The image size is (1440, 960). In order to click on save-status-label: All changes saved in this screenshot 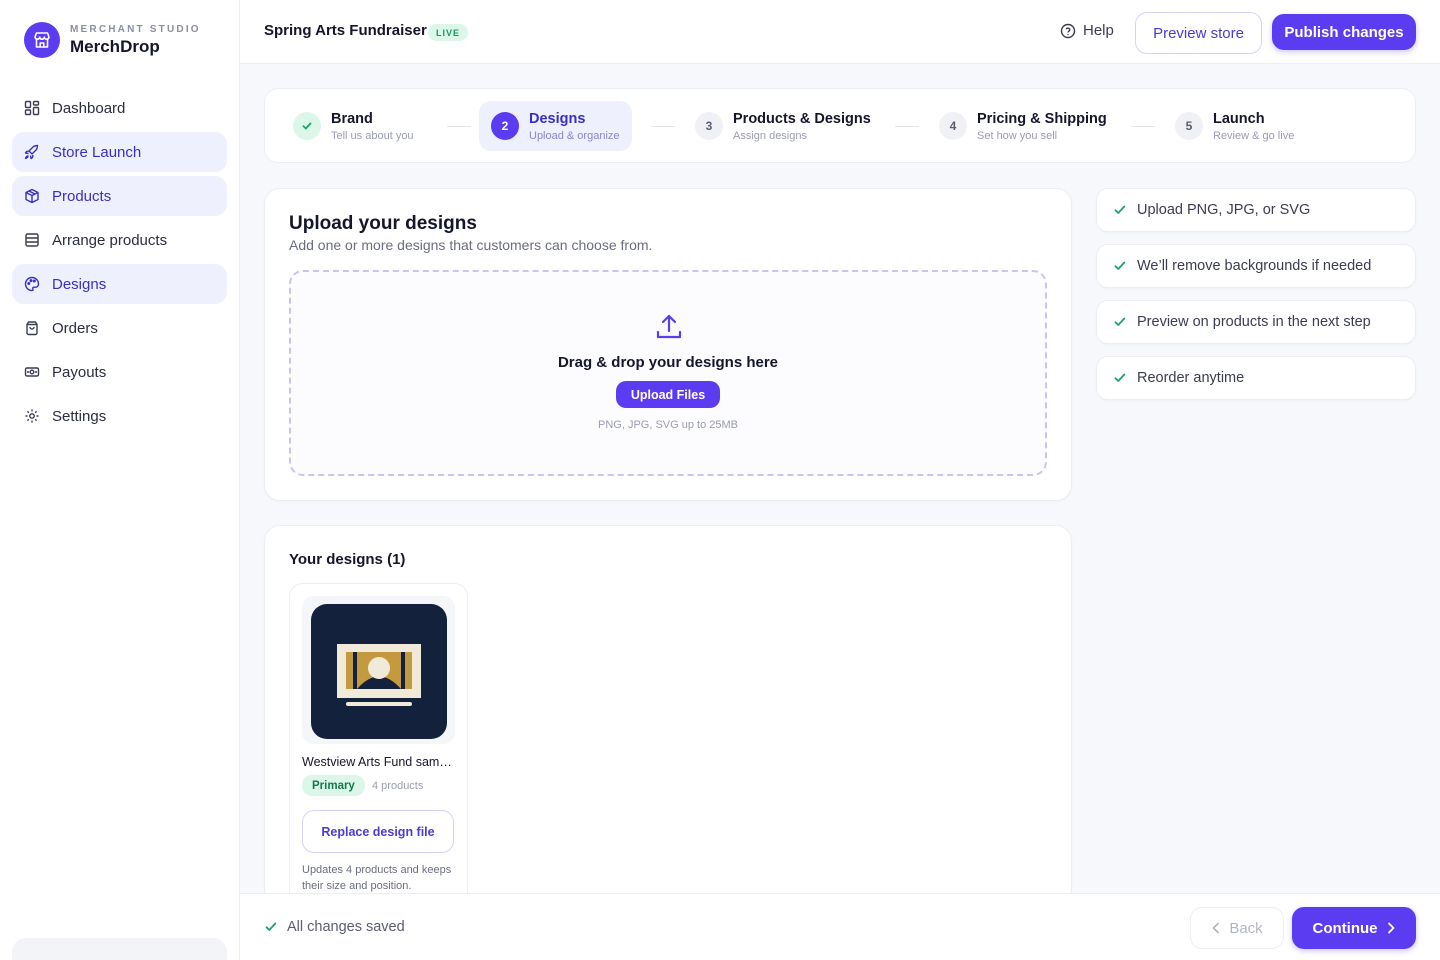, I will do `click(346, 927)`.